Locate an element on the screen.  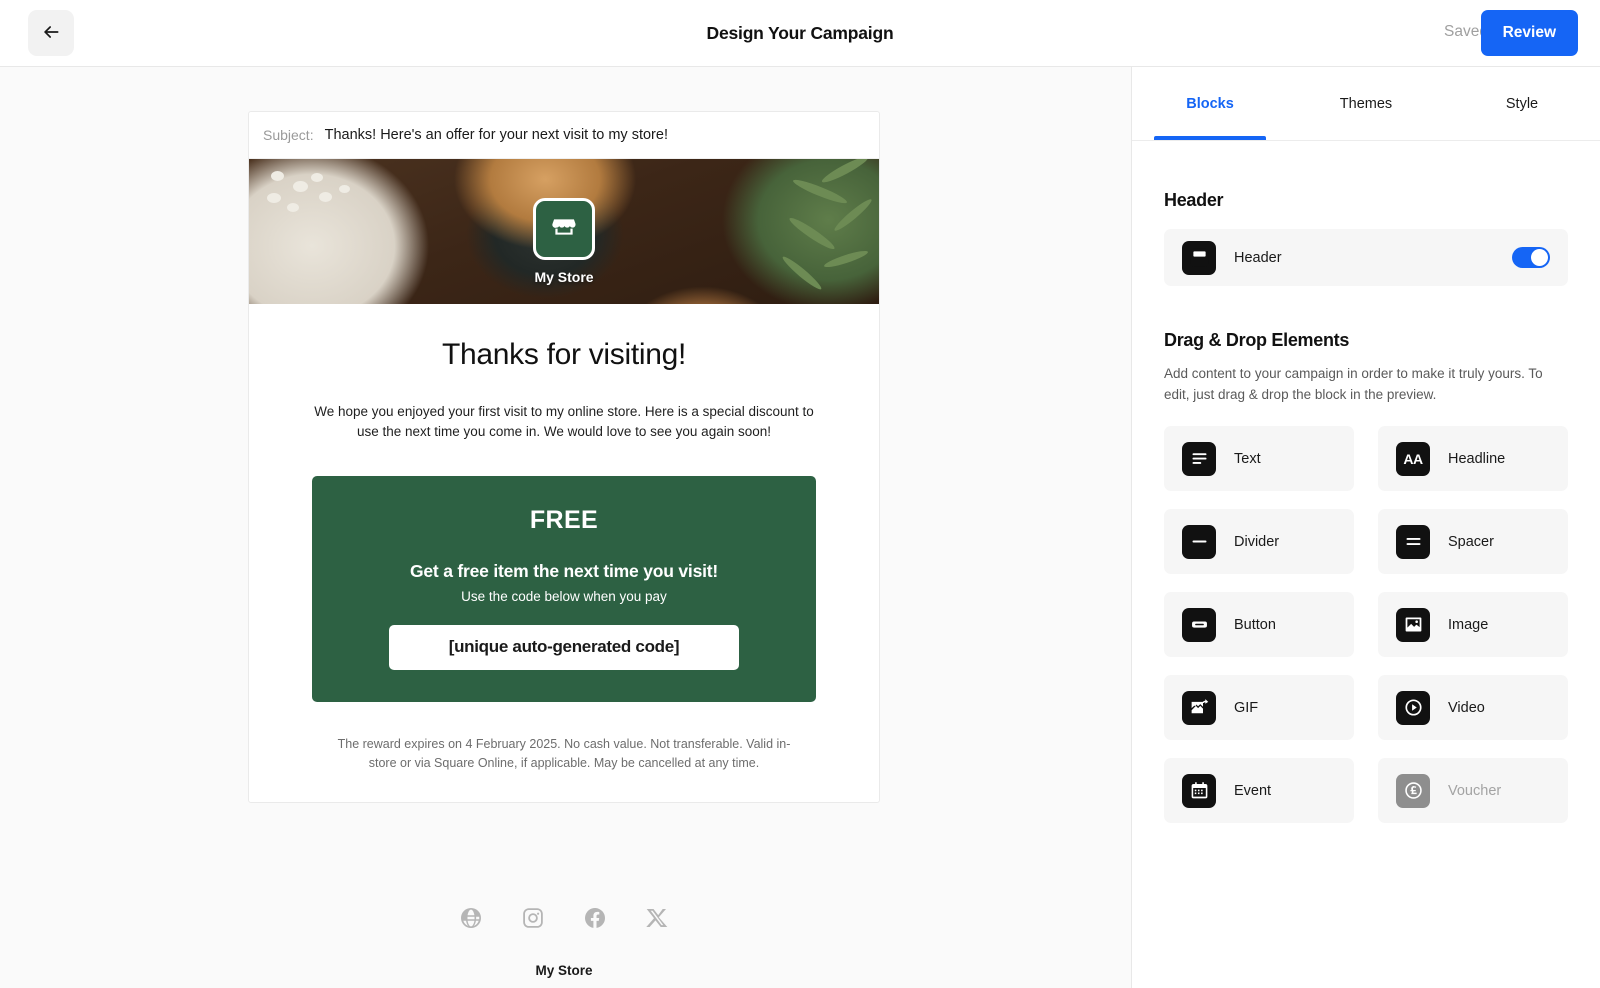
facebook-icon is located at coordinates (595, 920).